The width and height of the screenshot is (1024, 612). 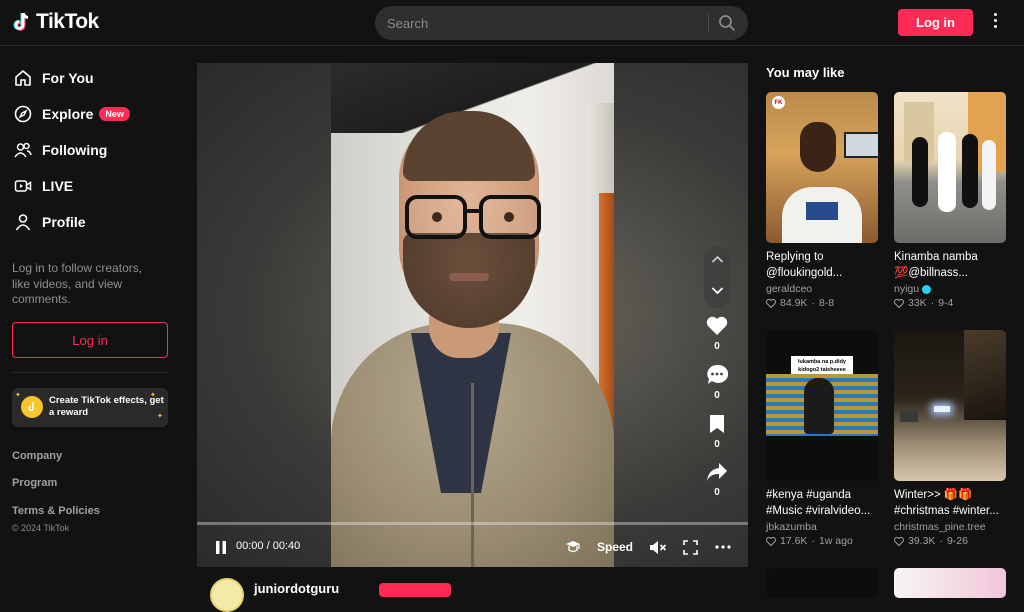 What do you see at coordinates (90, 372) in the screenshot?
I see `sidebar-divider` at bounding box center [90, 372].